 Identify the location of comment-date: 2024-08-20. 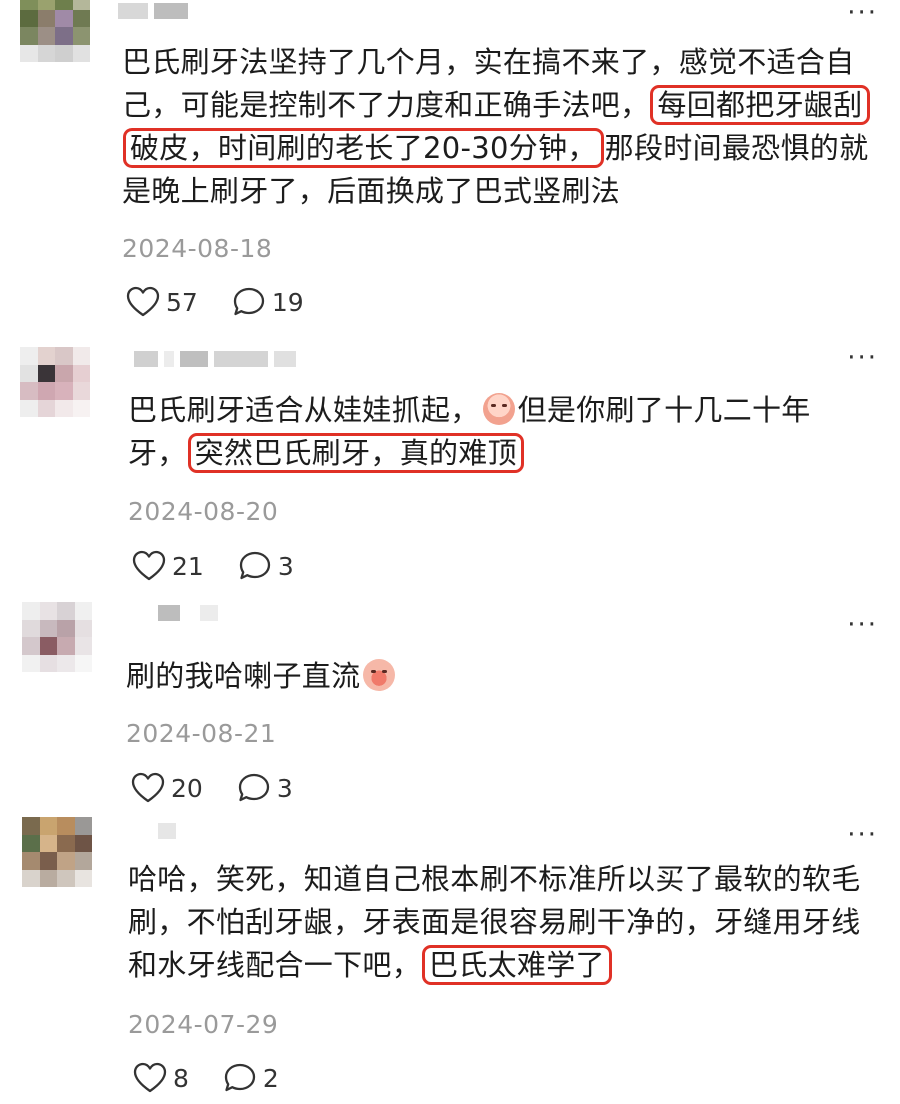
(203, 511).